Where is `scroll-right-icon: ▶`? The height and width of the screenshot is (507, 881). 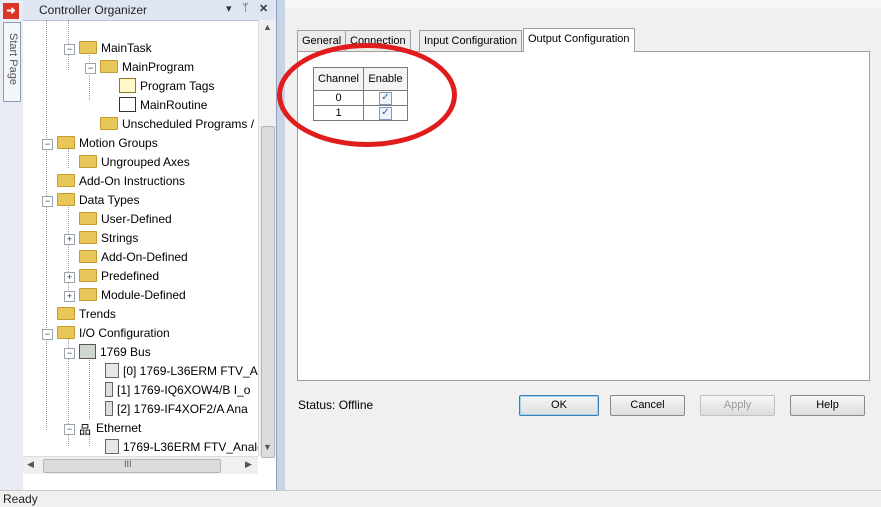
scroll-right-icon: ▶ is located at coordinates (248, 464).